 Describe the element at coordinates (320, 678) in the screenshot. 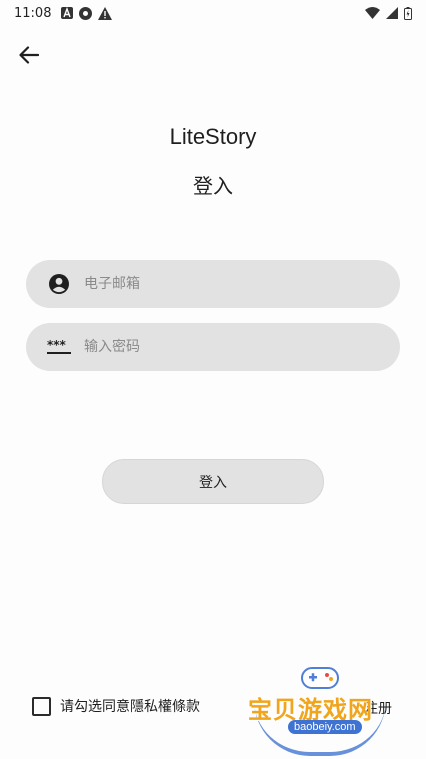

I see `gamepad-icon` at that location.